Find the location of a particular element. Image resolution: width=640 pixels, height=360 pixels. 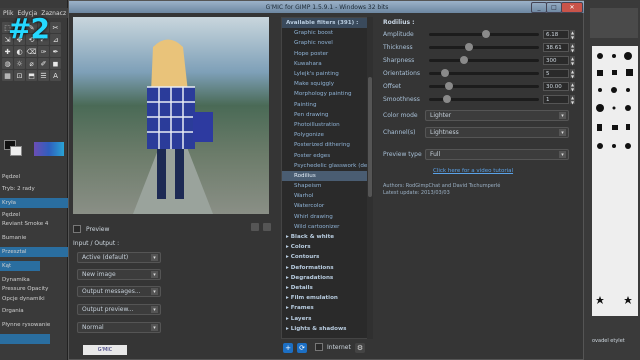

gradient-icon: ▦ is located at coordinates (7, 75).